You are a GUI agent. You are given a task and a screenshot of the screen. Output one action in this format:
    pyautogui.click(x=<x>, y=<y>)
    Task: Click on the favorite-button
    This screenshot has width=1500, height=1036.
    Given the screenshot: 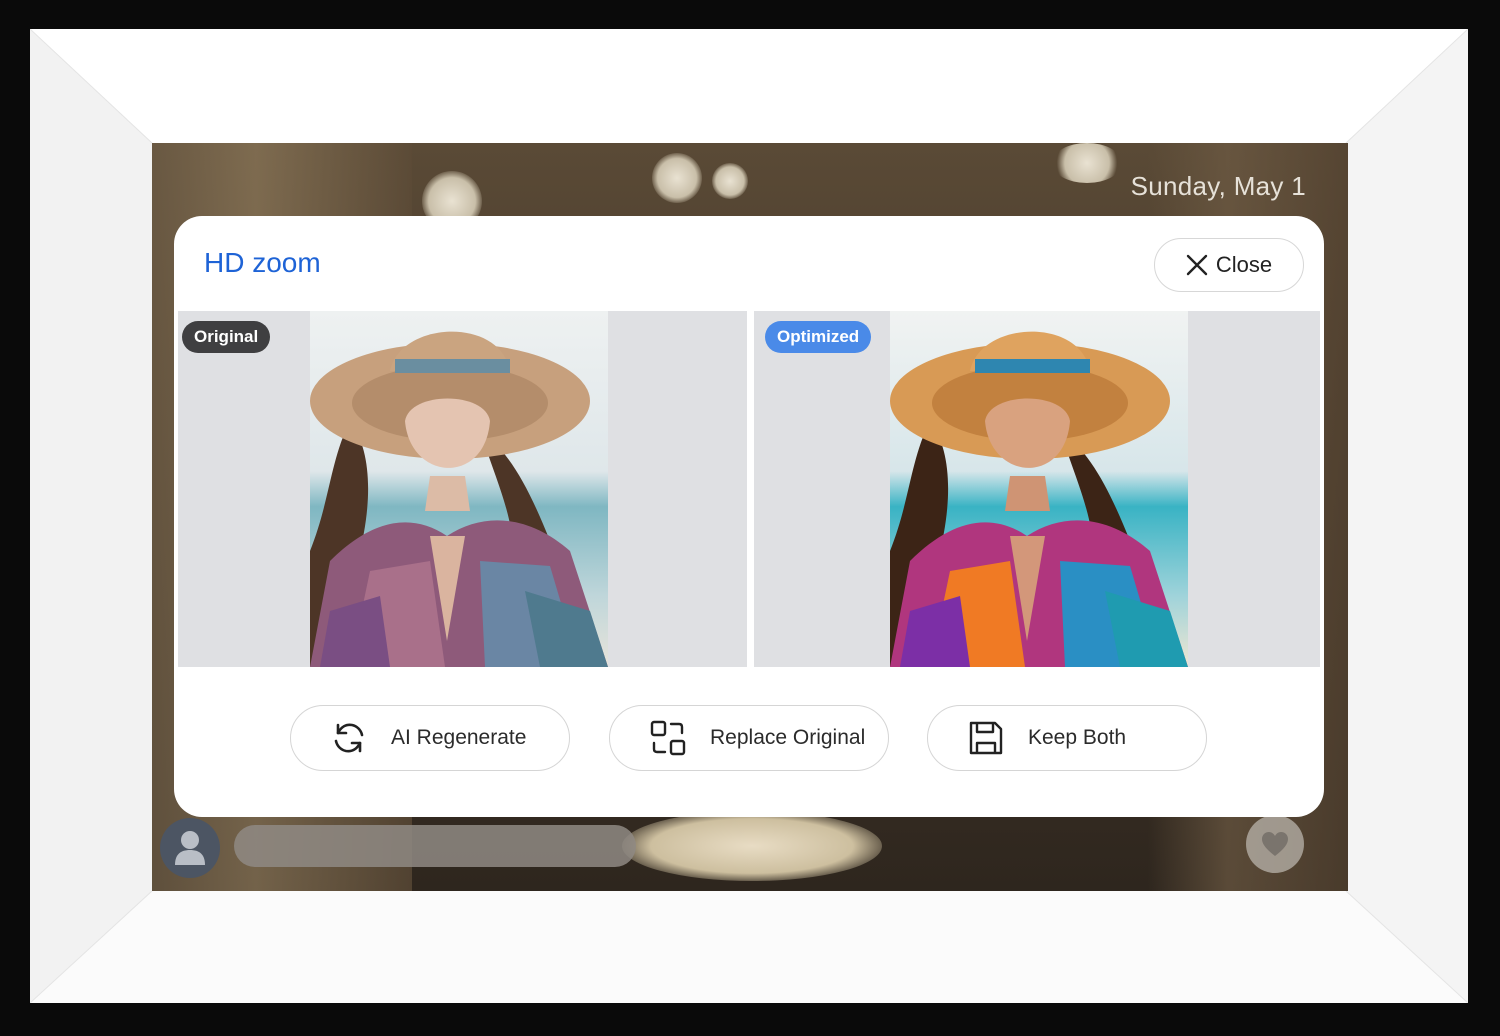 What is the action you would take?
    pyautogui.click(x=1275, y=844)
    